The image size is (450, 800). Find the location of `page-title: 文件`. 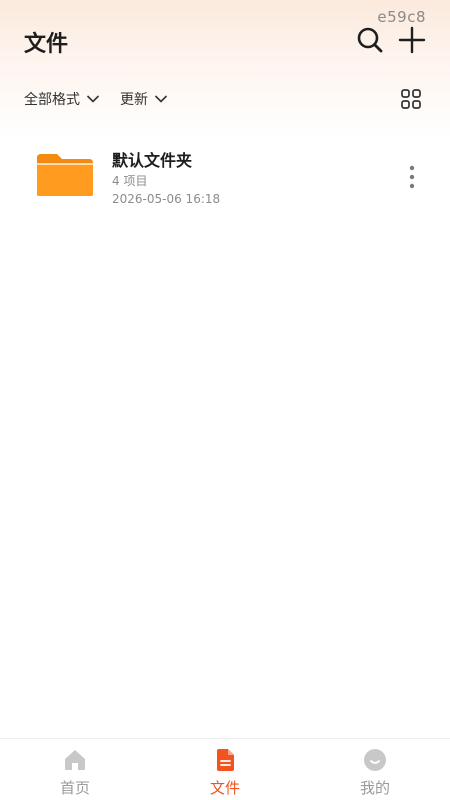

page-title: 文件 is located at coordinates (46, 44).